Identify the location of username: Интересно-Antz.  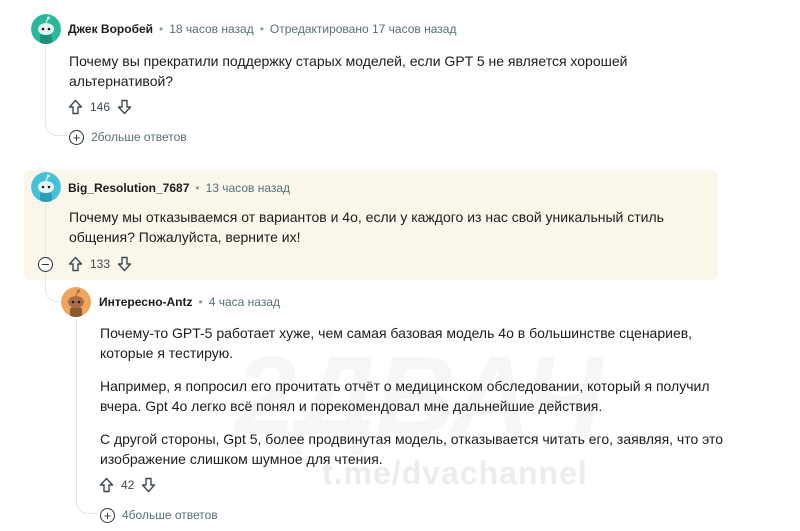
(146, 302).